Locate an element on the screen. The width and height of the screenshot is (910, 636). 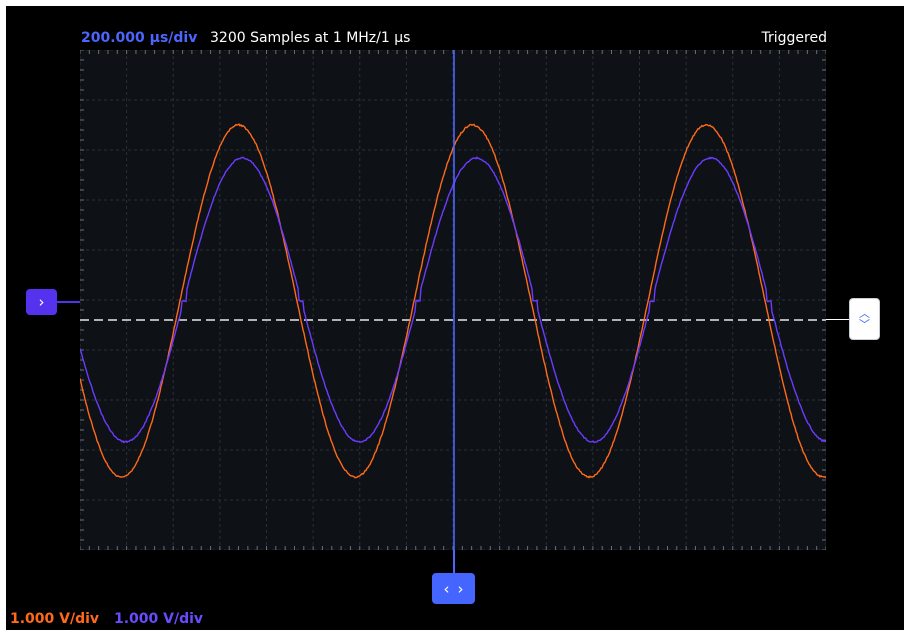
time-cursor-handle: ‹ › is located at coordinates (453, 588).